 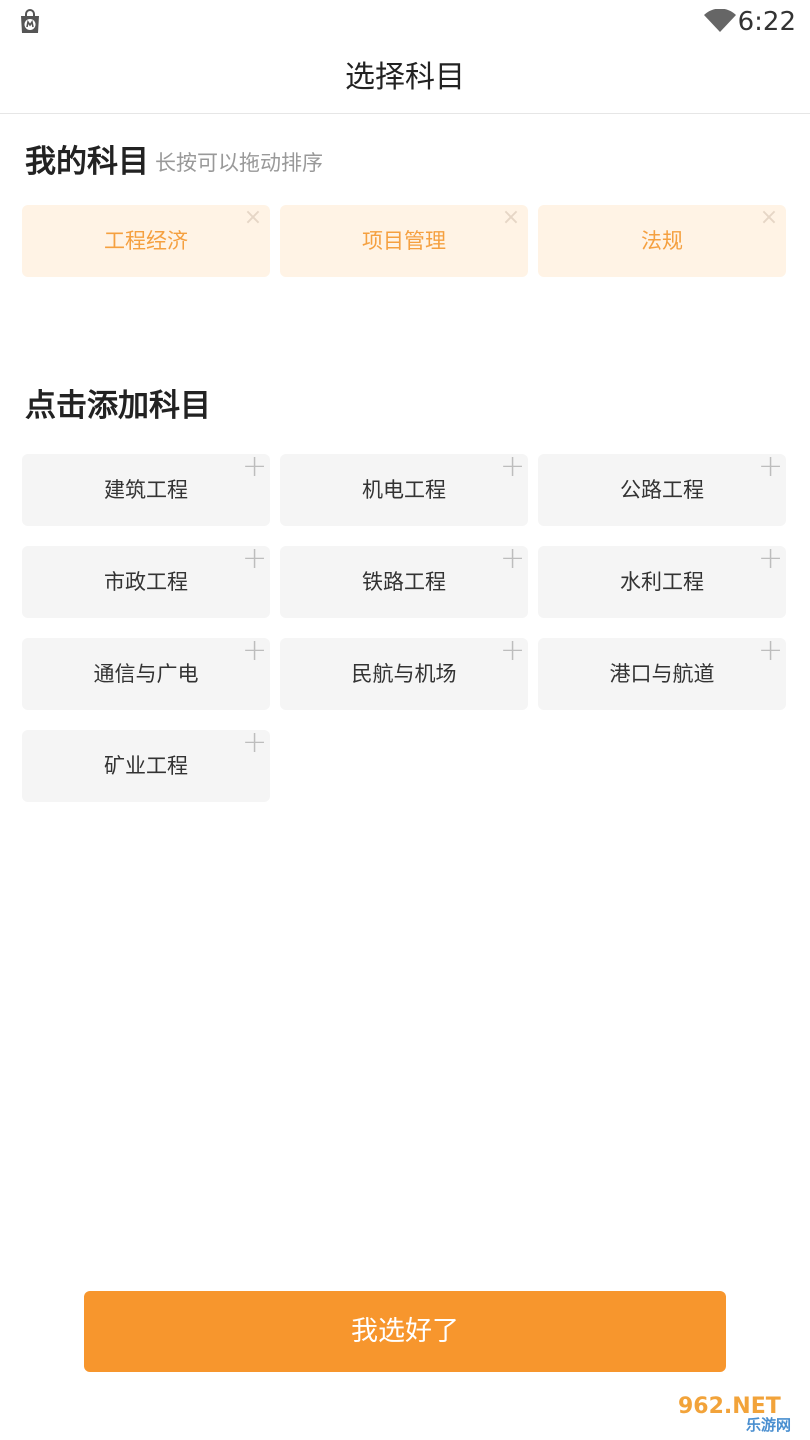 What do you see at coordinates (87, 162) in the screenshot?
I see `my-subjects-title: 我的科目` at bounding box center [87, 162].